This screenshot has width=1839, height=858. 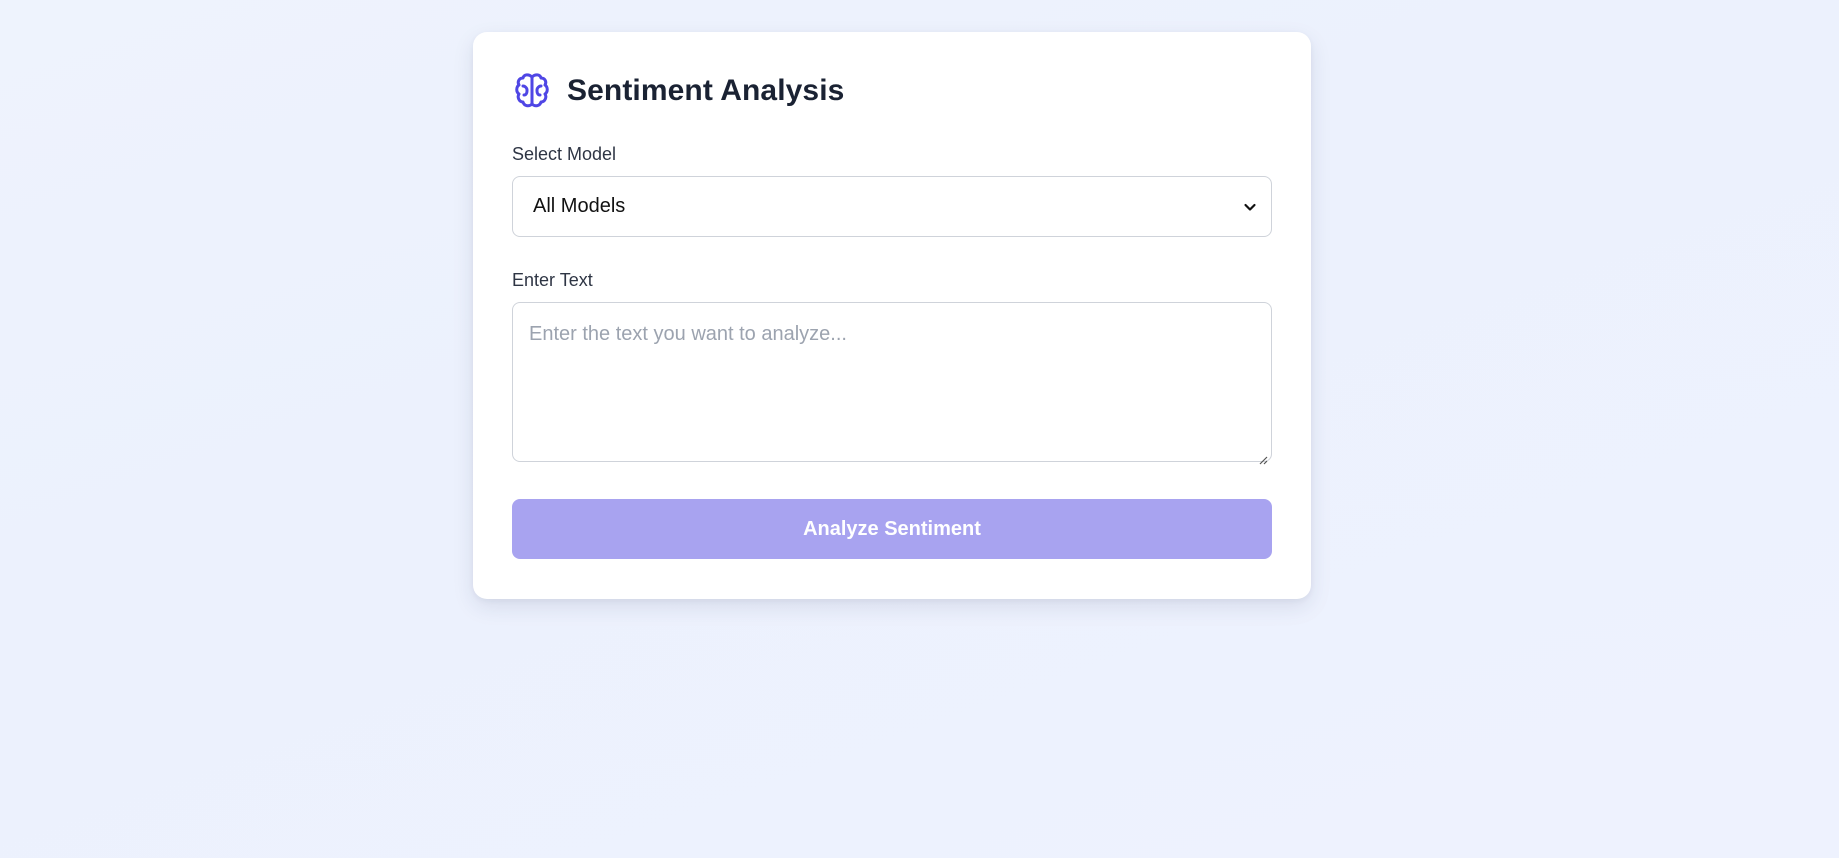 What do you see at coordinates (552, 280) in the screenshot?
I see `enter-text-label: Enter Text` at bounding box center [552, 280].